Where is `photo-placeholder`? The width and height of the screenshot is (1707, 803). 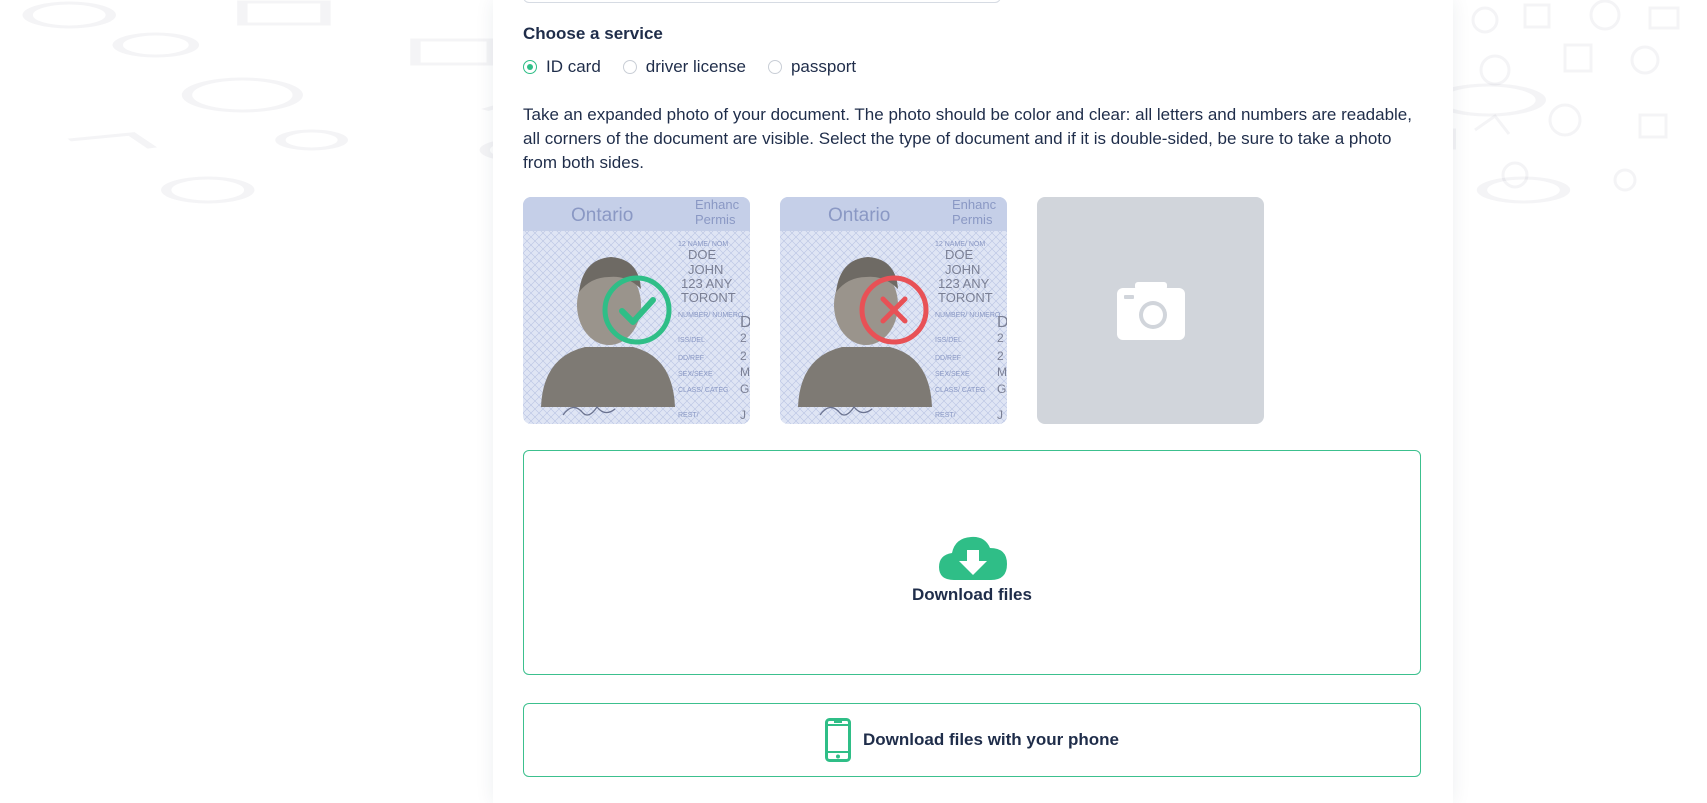 photo-placeholder is located at coordinates (1150, 310).